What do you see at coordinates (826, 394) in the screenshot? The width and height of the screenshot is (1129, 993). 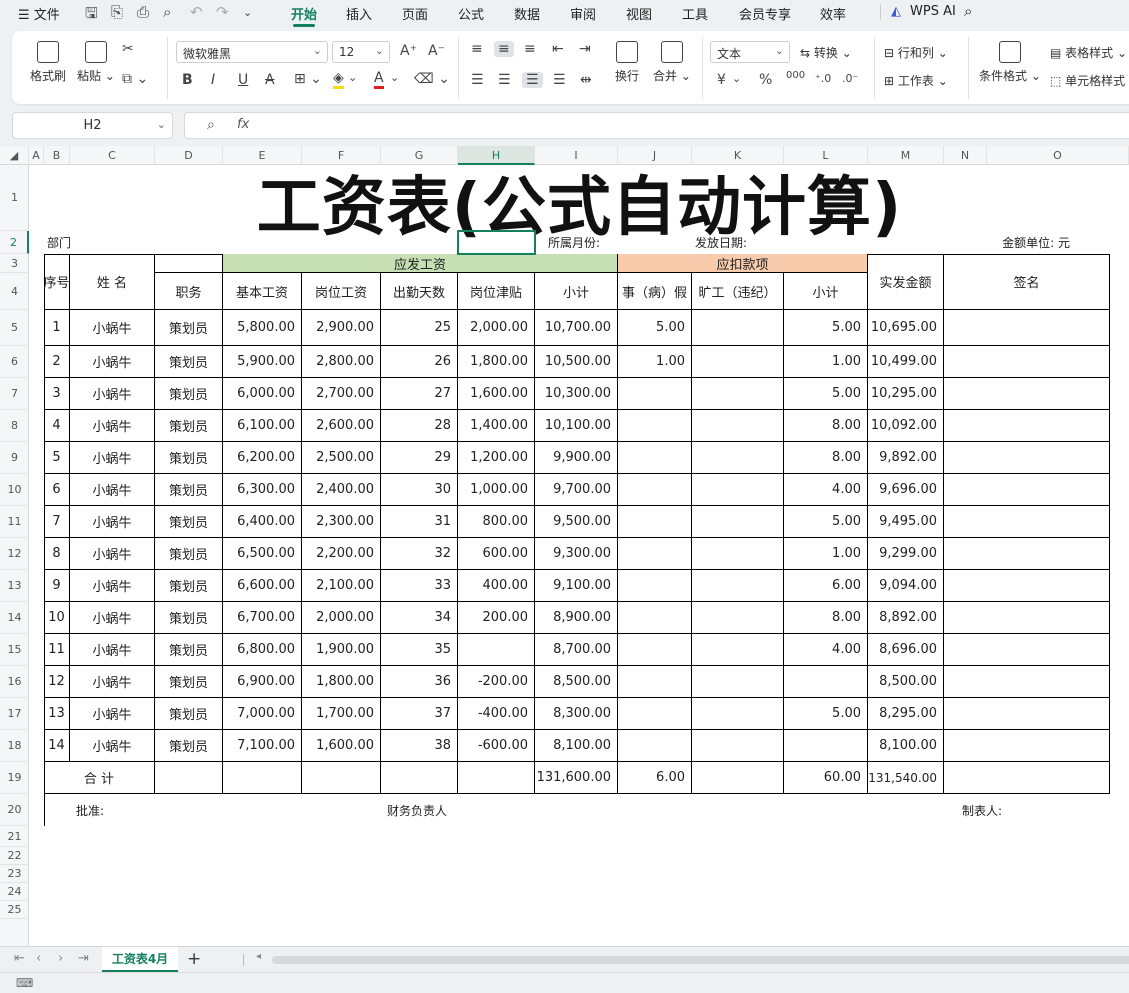 I see `cell-subtotal2: 5.00` at bounding box center [826, 394].